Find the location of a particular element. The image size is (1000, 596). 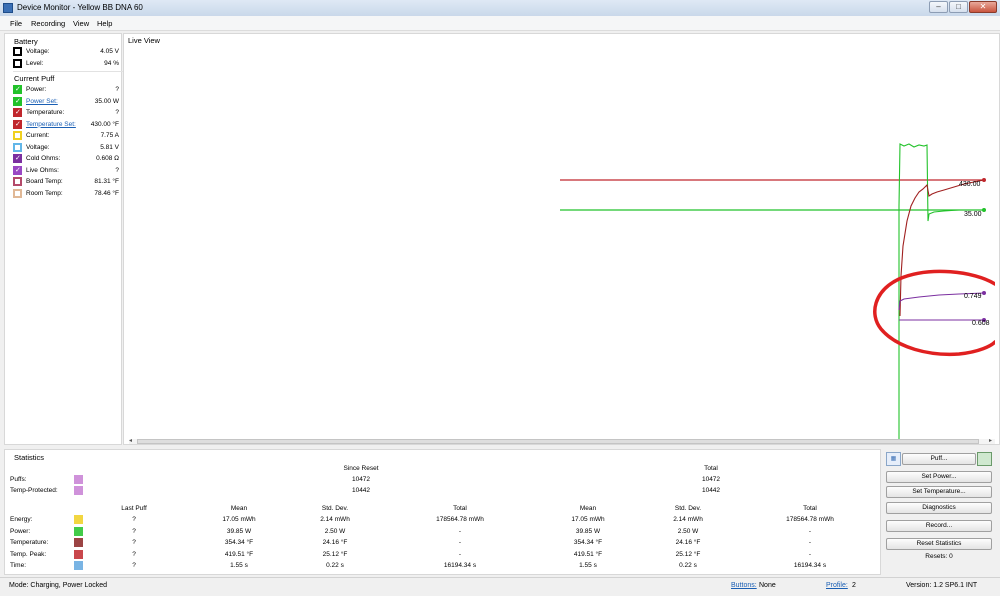

puff-3-label: Temperature Set: is located at coordinates (51, 124).